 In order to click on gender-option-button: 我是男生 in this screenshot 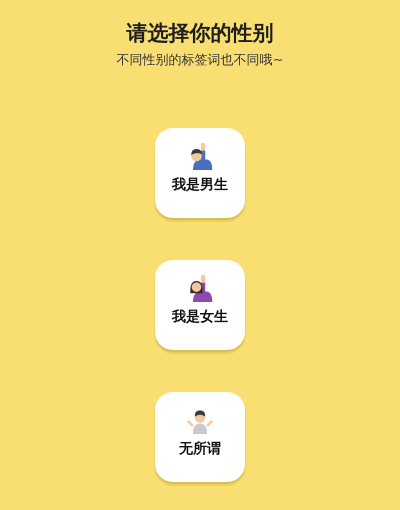, I will do `click(200, 173)`.